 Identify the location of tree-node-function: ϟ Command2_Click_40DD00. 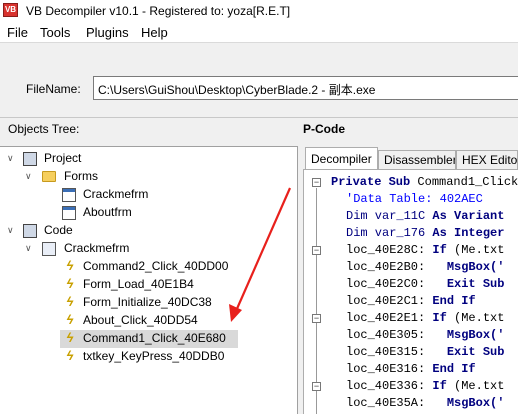
(178, 267).